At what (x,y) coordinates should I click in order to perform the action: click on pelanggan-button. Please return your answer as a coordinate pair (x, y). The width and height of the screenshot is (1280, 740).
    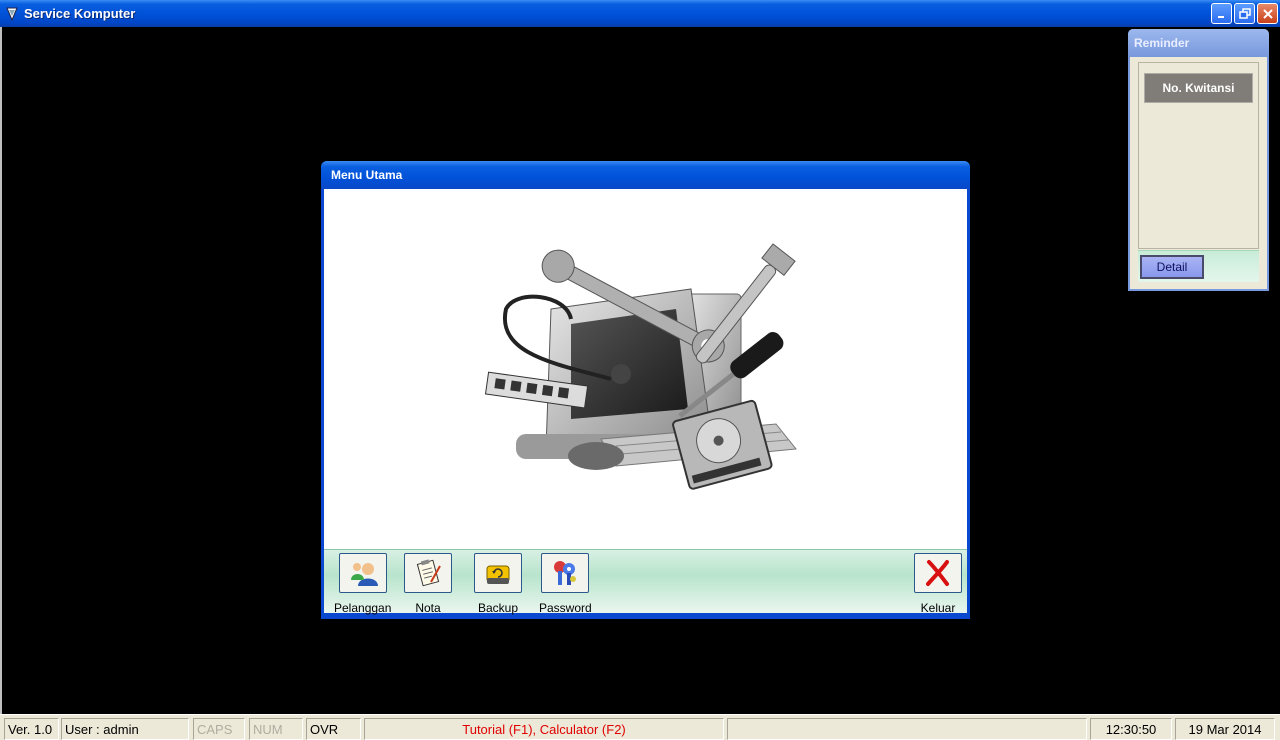
    Looking at the image, I should click on (362, 573).